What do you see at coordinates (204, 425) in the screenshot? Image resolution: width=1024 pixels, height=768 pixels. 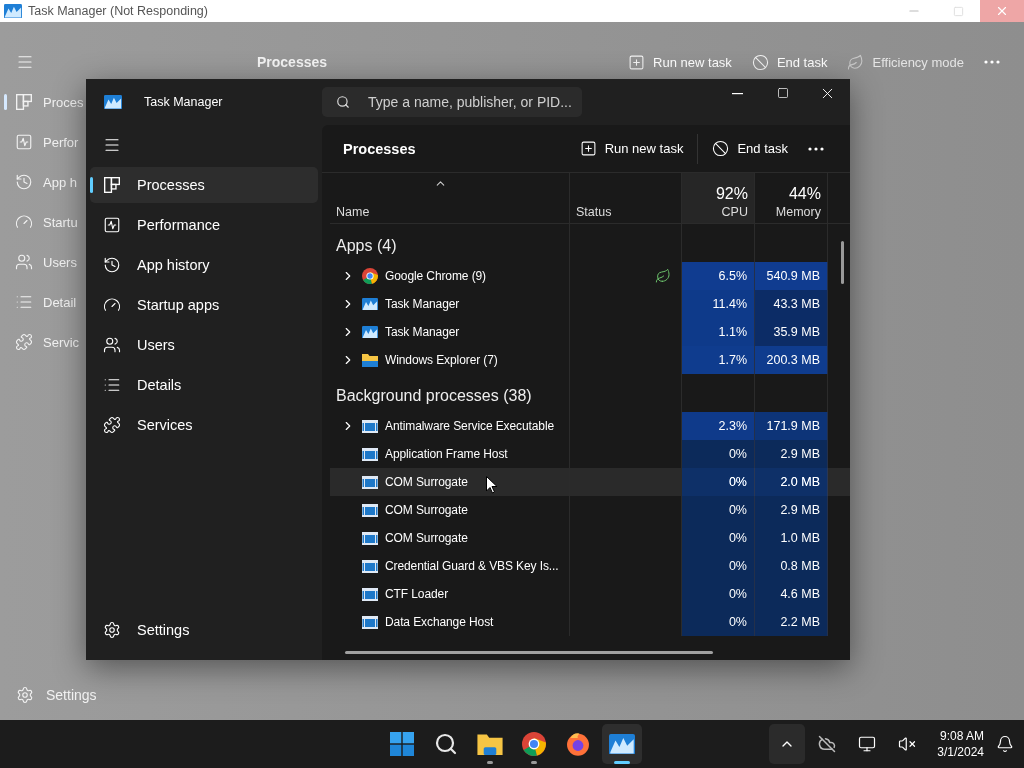 I see `nav-item: Services` at bounding box center [204, 425].